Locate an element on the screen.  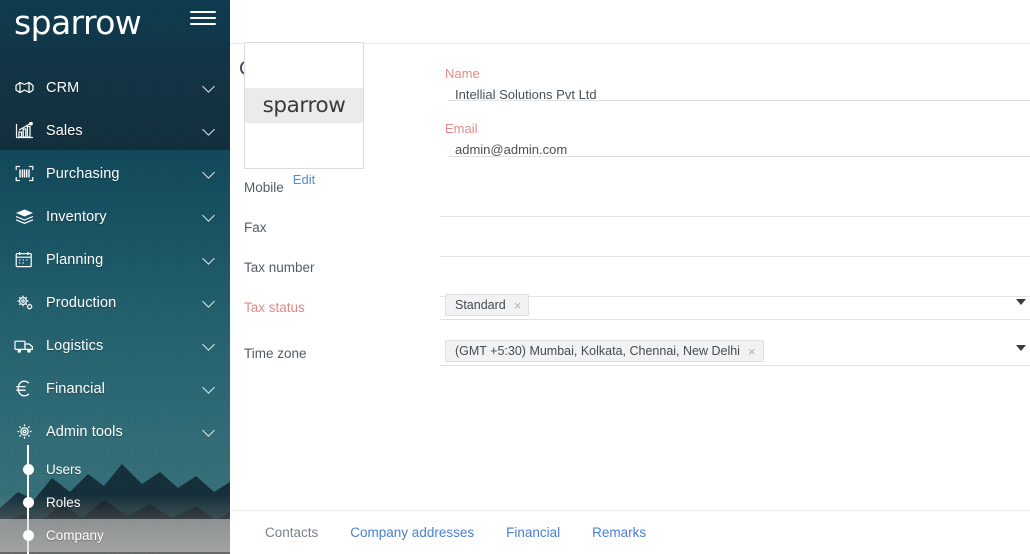
sidebar-item-financial: Financial is located at coordinates (115, 388).